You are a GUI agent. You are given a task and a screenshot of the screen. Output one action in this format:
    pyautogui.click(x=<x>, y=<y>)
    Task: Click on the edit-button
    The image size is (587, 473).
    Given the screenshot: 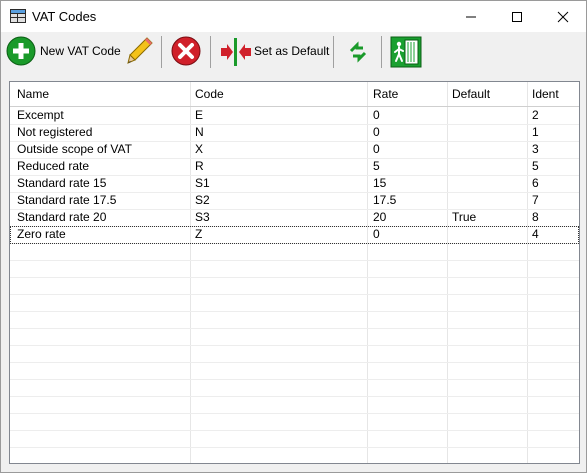 What is the action you would take?
    pyautogui.click(x=140, y=52)
    